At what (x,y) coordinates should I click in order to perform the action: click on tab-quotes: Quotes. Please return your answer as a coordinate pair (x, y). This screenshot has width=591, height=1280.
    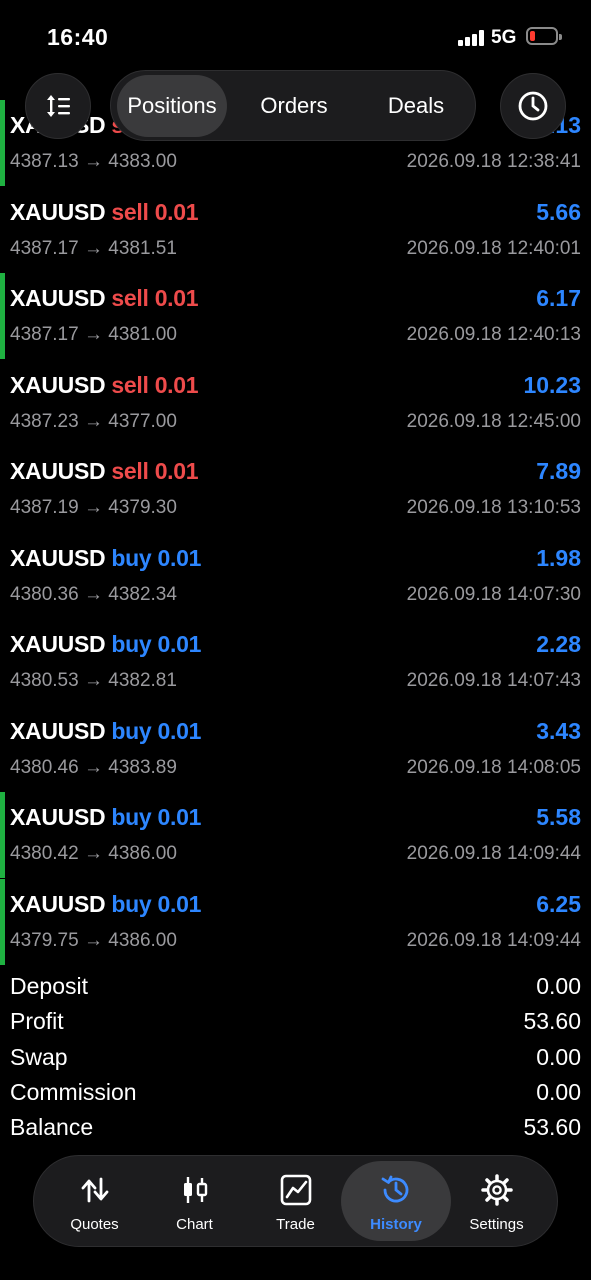
    Looking at the image, I should click on (94, 1201).